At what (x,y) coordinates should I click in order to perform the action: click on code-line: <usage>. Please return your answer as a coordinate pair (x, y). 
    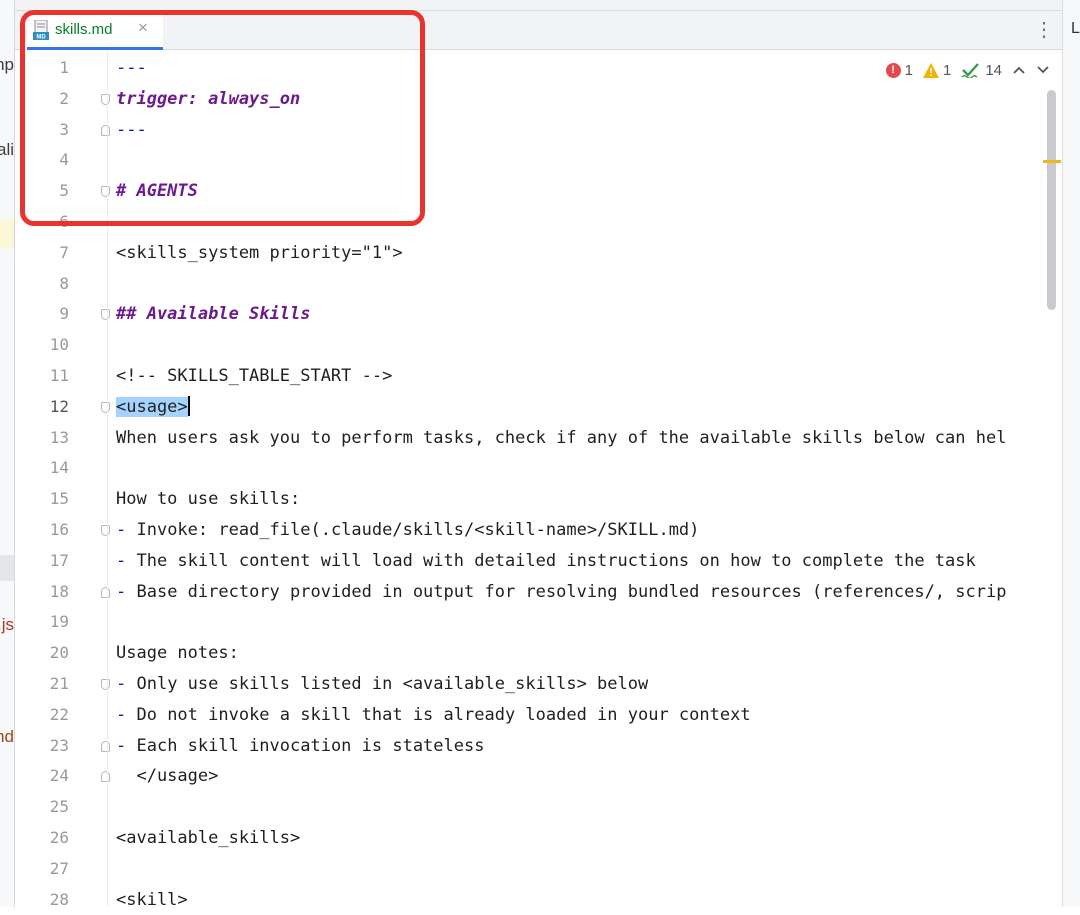
    Looking at the image, I should click on (585, 407).